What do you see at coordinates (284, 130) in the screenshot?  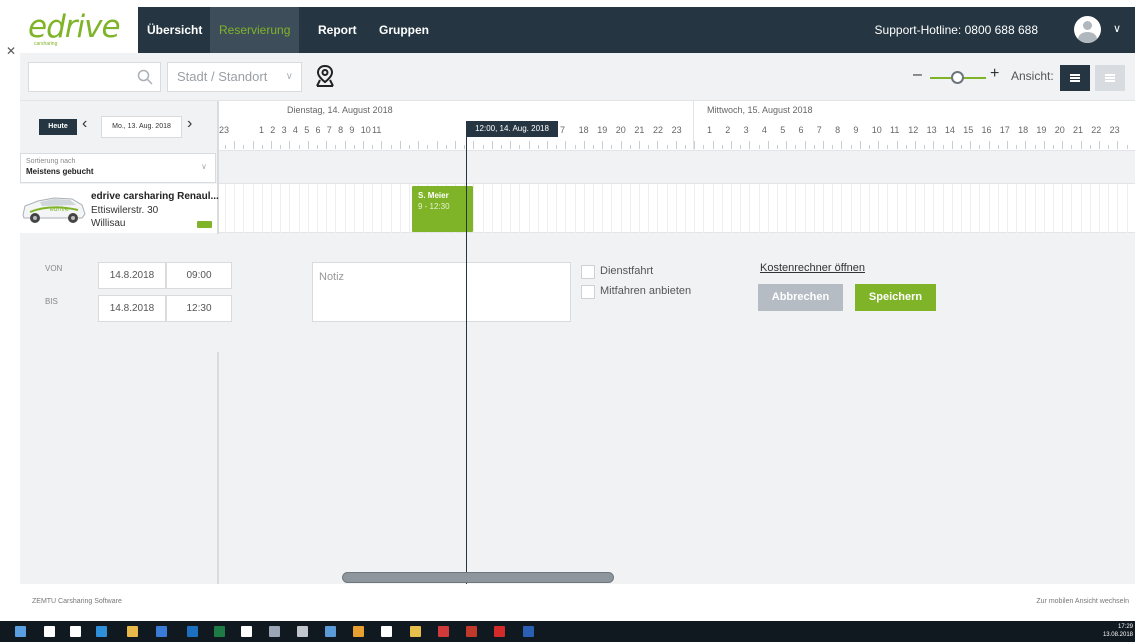 I see `hour-label: 3` at bounding box center [284, 130].